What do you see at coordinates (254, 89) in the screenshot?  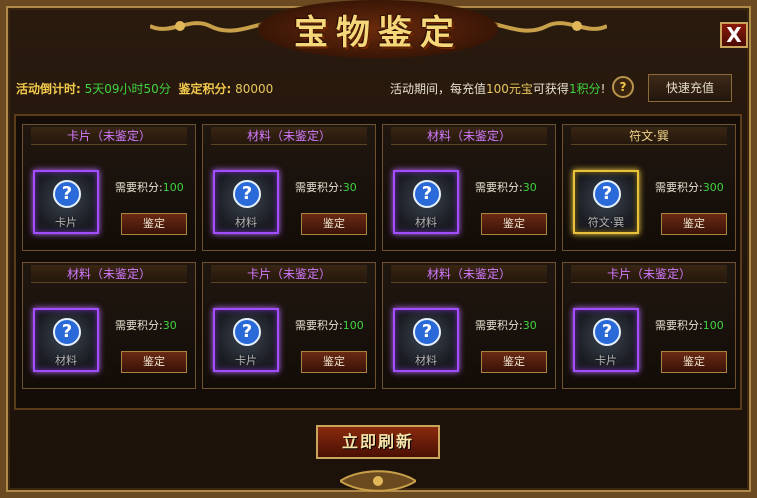 I see `points-value: 80000` at bounding box center [254, 89].